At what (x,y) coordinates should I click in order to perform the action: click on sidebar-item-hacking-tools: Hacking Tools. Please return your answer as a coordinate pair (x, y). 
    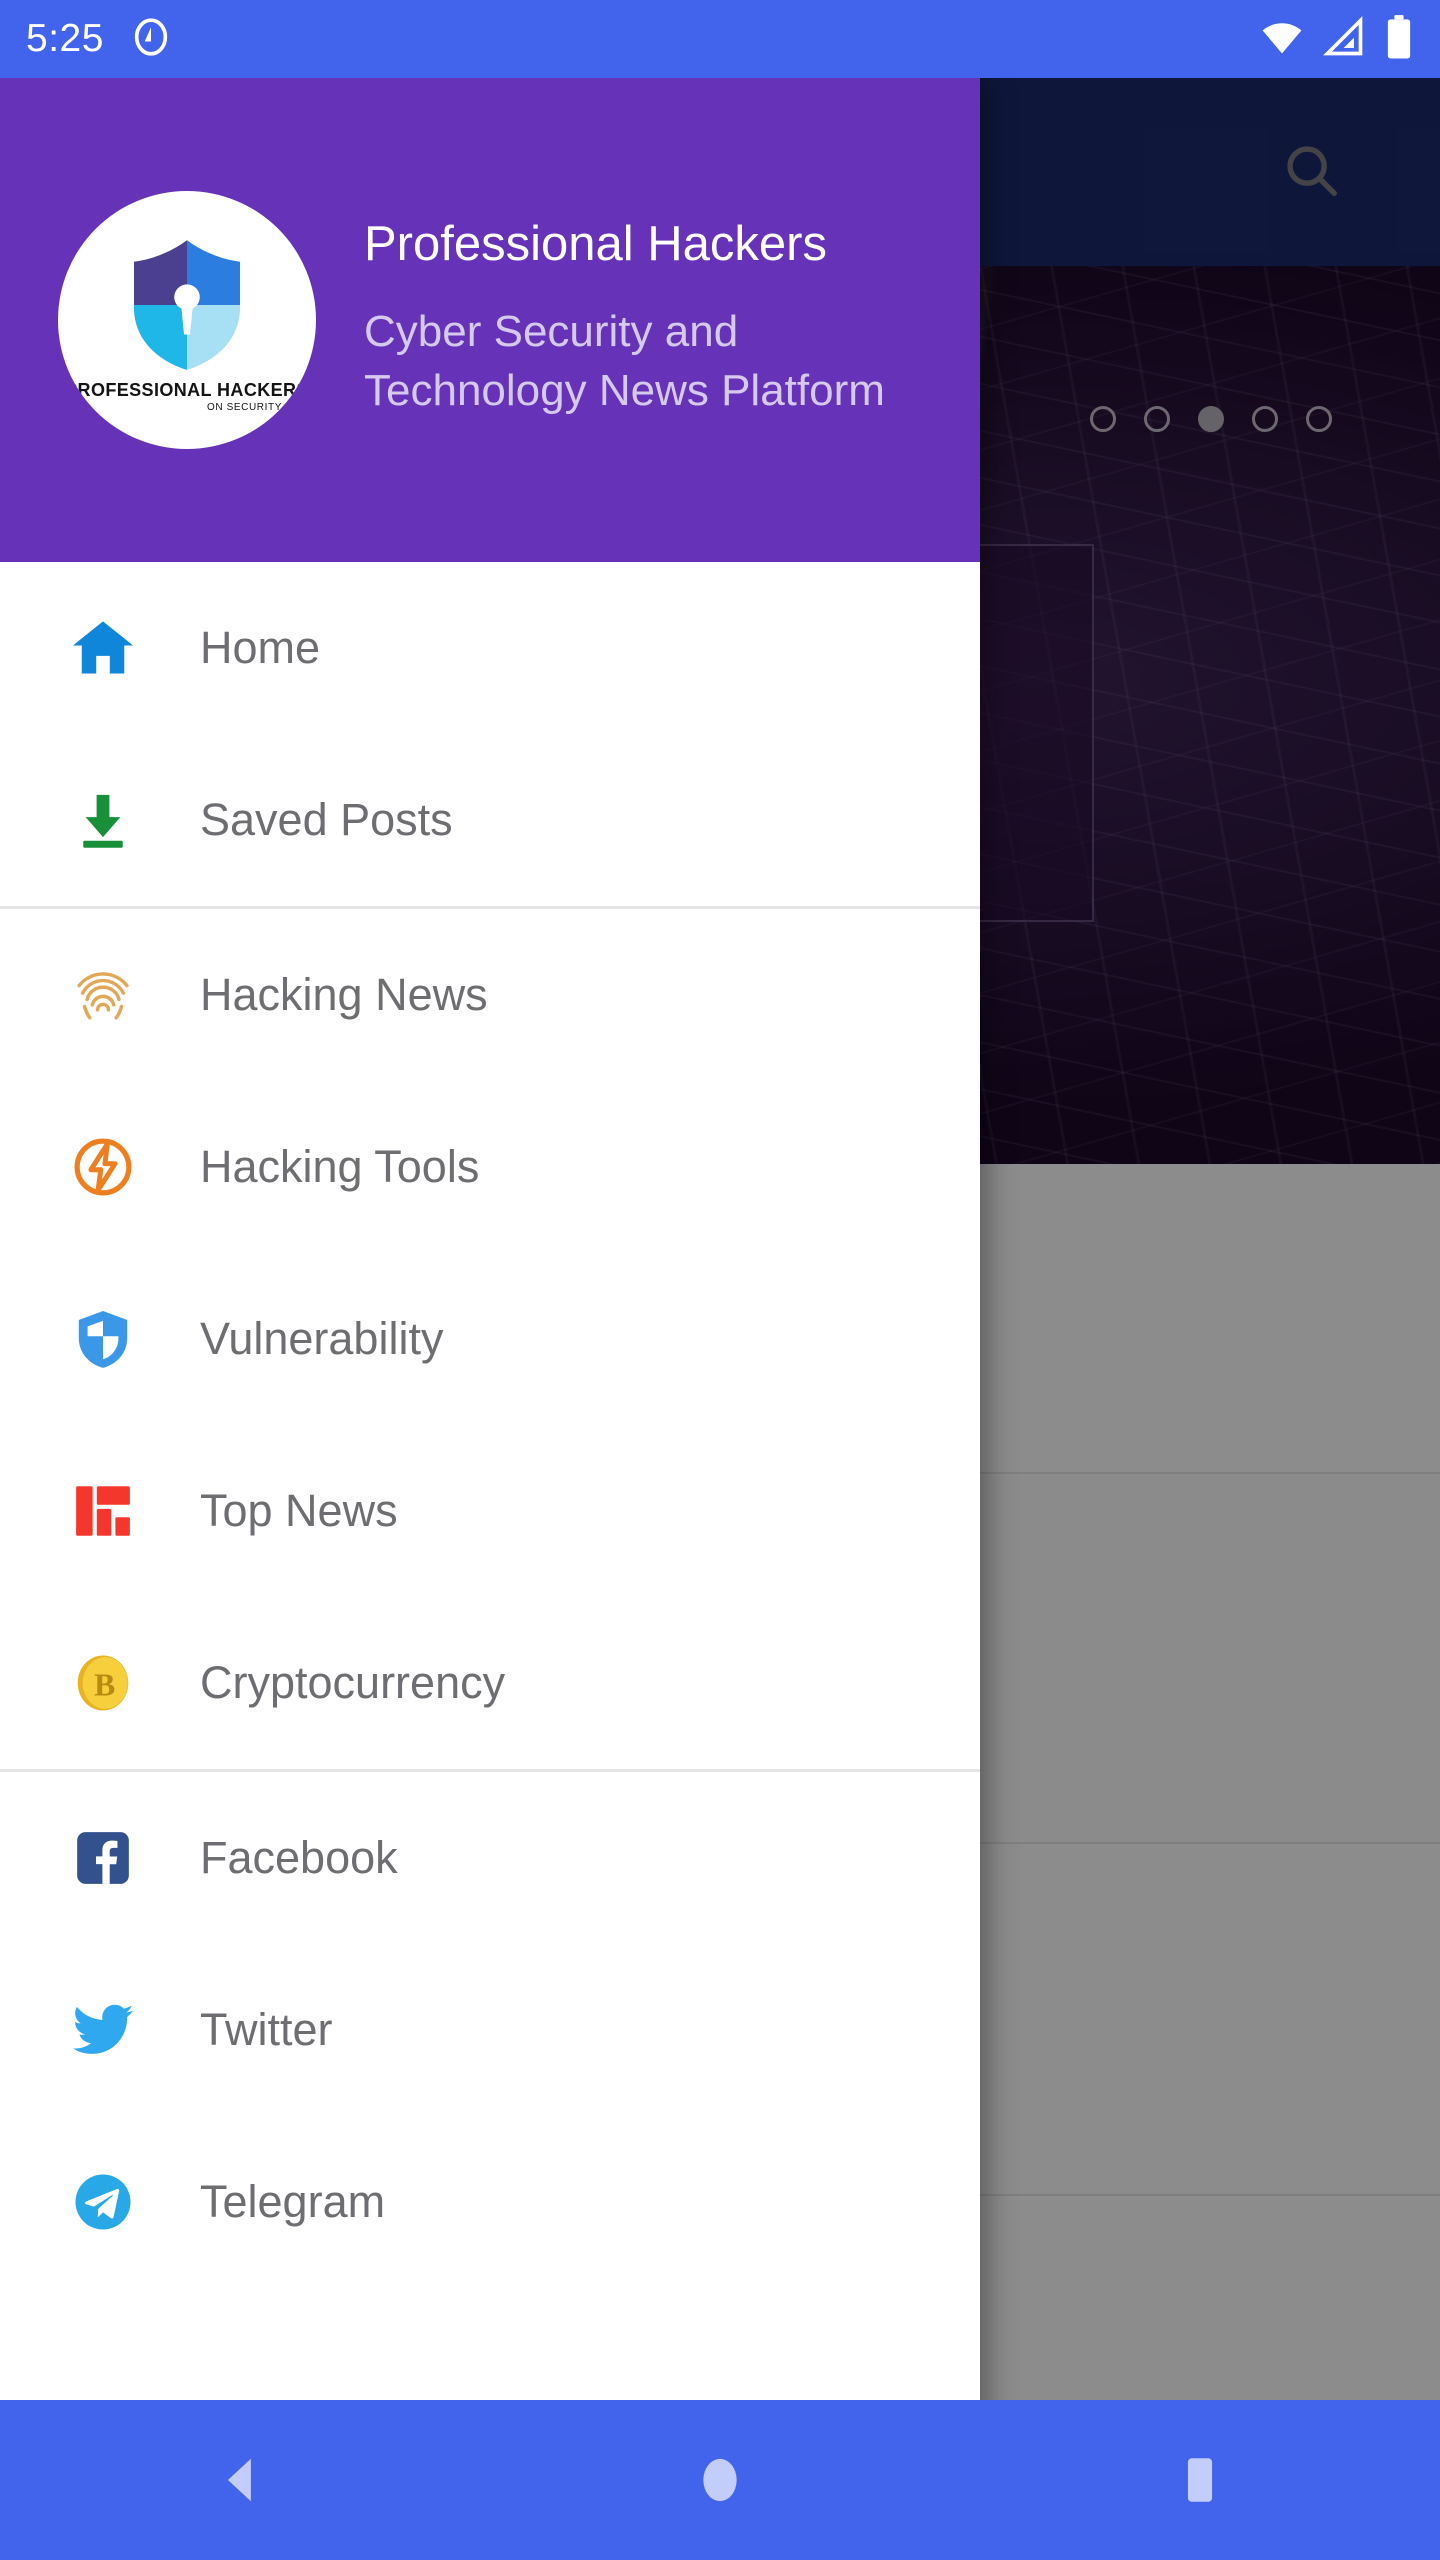
    Looking at the image, I should click on (490, 1167).